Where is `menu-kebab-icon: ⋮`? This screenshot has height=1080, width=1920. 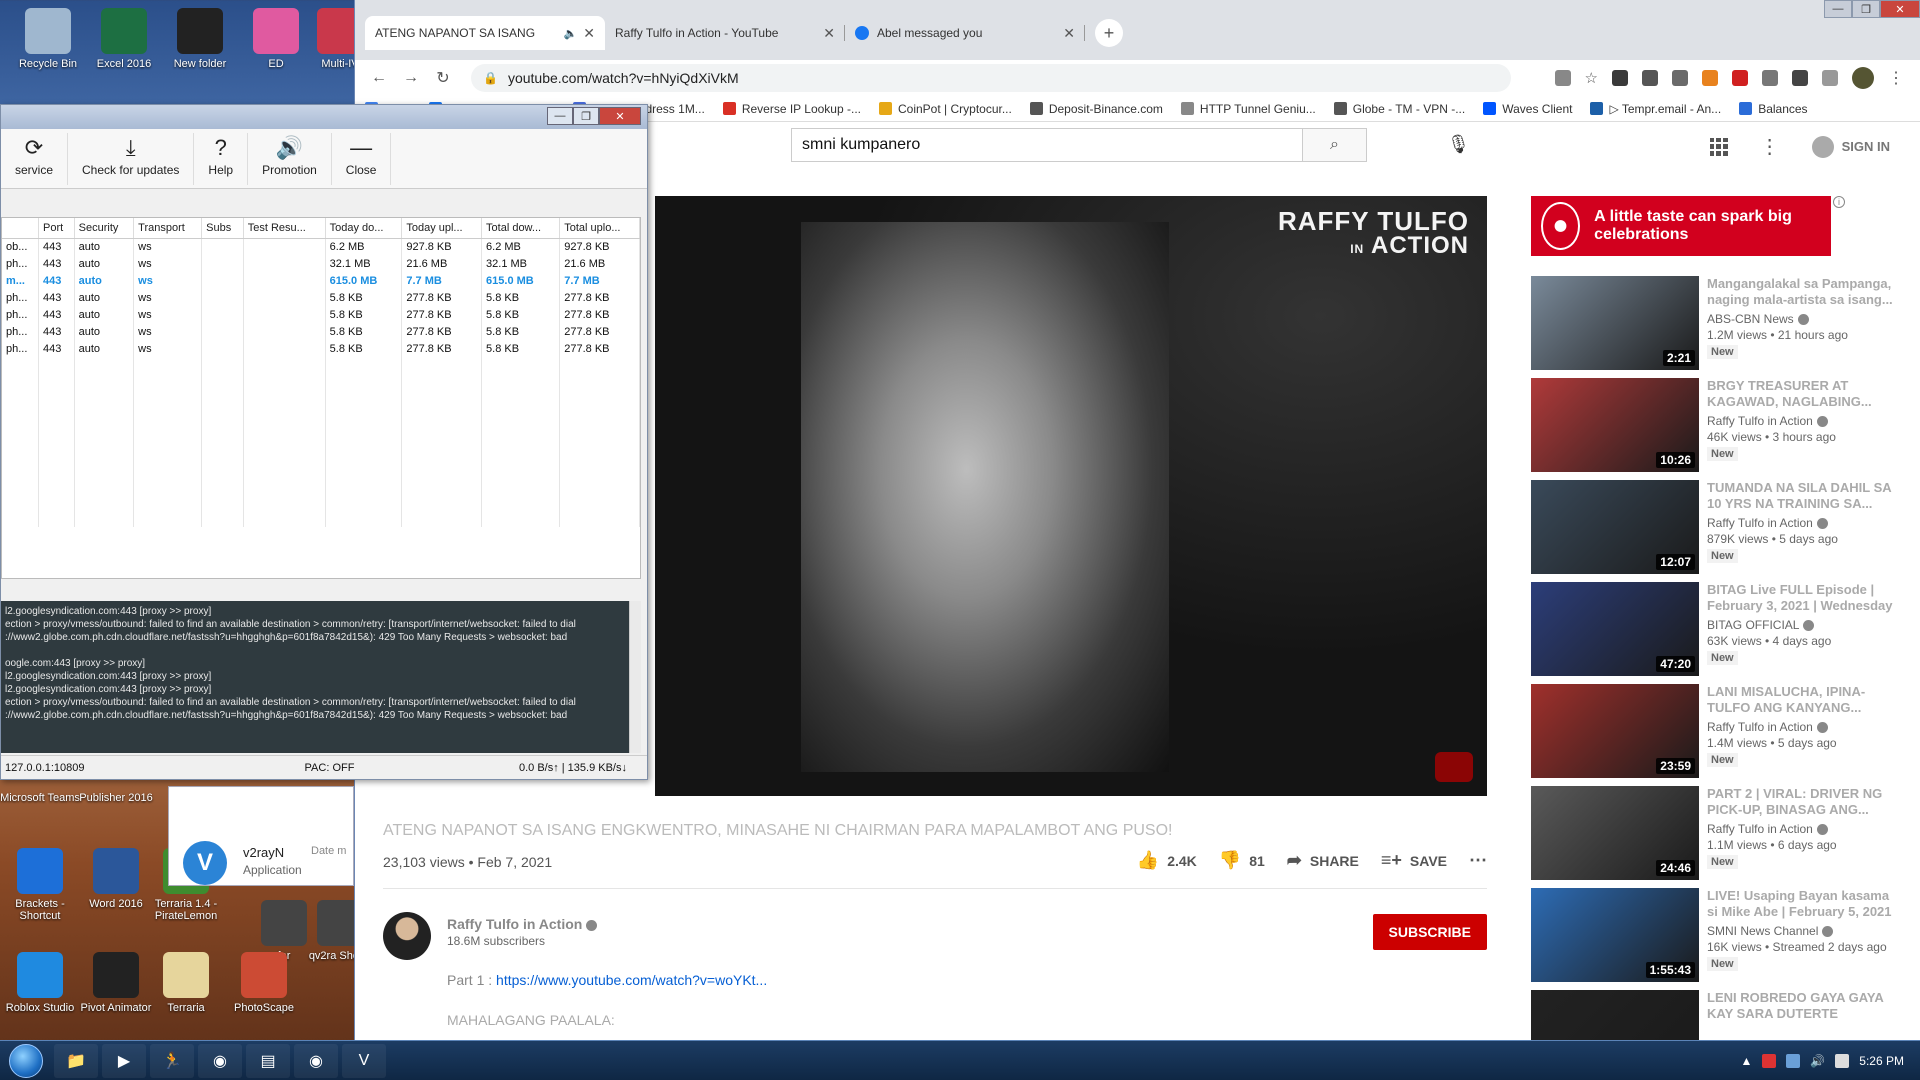 menu-kebab-icon: ⋮ is located at coordinates (1896, 78).